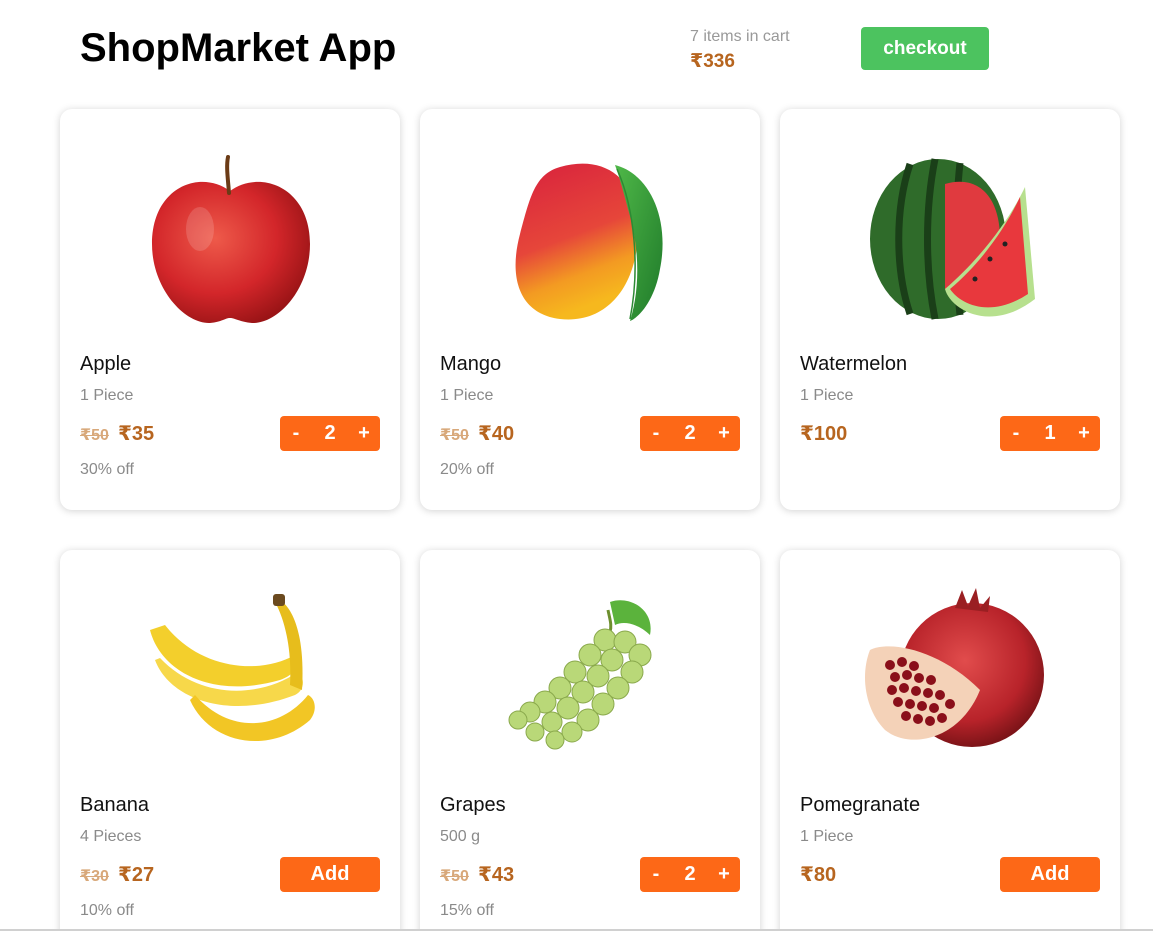  I want to click on price-row: ₹50 ₹43, so click(477, 874).